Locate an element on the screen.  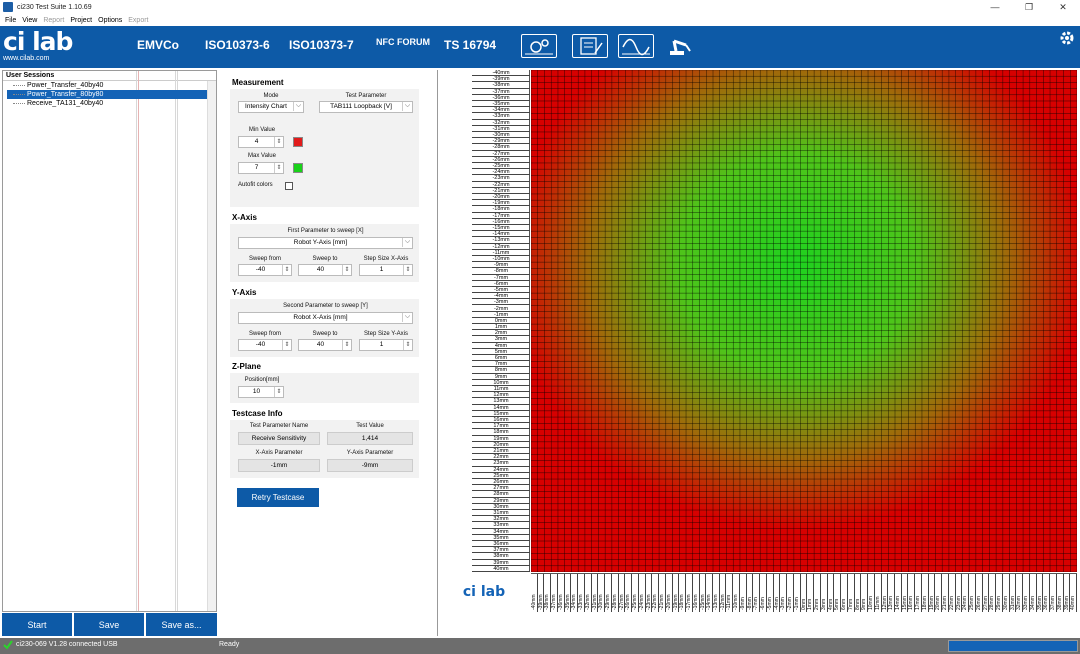
measurement-title: Measurement is located at coordinates (258, 82).